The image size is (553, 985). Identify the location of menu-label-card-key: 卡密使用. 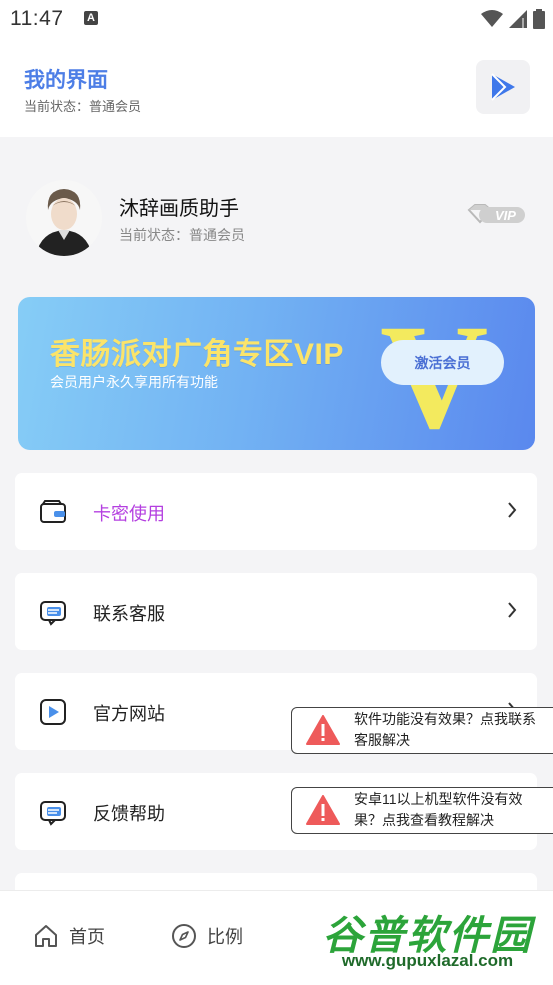
(129, 514).